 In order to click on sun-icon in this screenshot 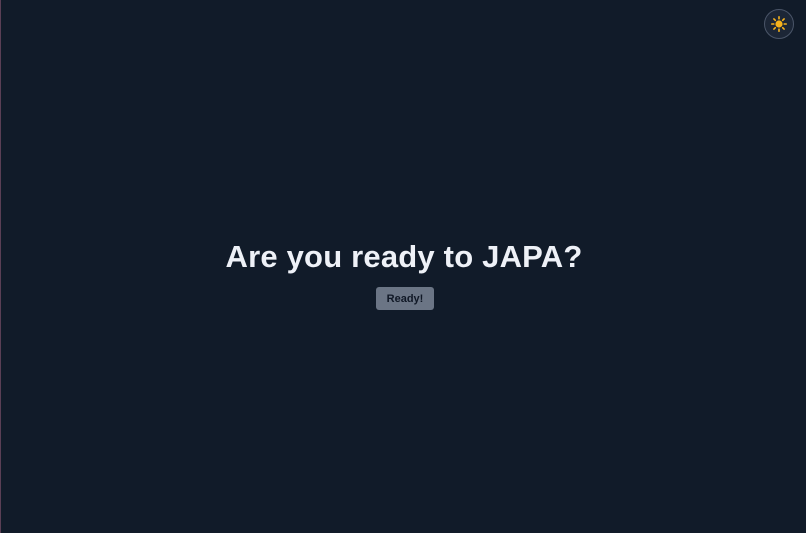, I will do `click(779, 24)`.